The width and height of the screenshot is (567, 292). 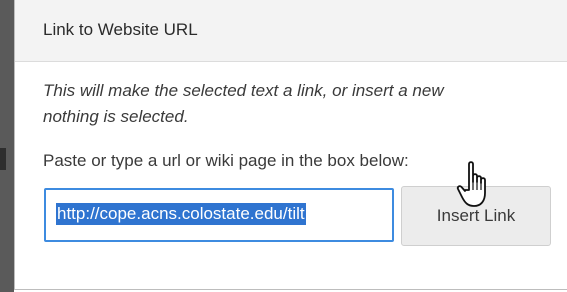 What do you see at coordinates (3, 159) in the screenshot?
I see `backdrop-notch` at bounding box center [3, 159].